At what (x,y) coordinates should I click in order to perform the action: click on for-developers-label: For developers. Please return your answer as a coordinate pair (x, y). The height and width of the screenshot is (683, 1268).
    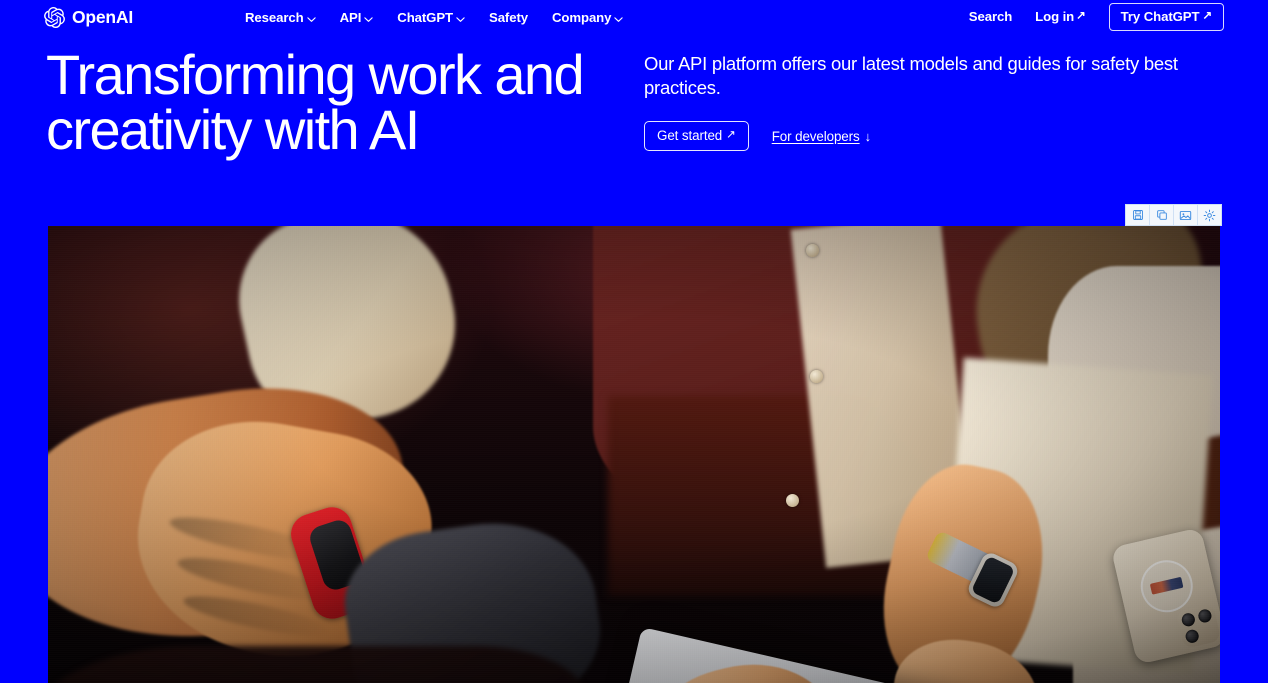
    Looking at the image, I should click on (815, 136).